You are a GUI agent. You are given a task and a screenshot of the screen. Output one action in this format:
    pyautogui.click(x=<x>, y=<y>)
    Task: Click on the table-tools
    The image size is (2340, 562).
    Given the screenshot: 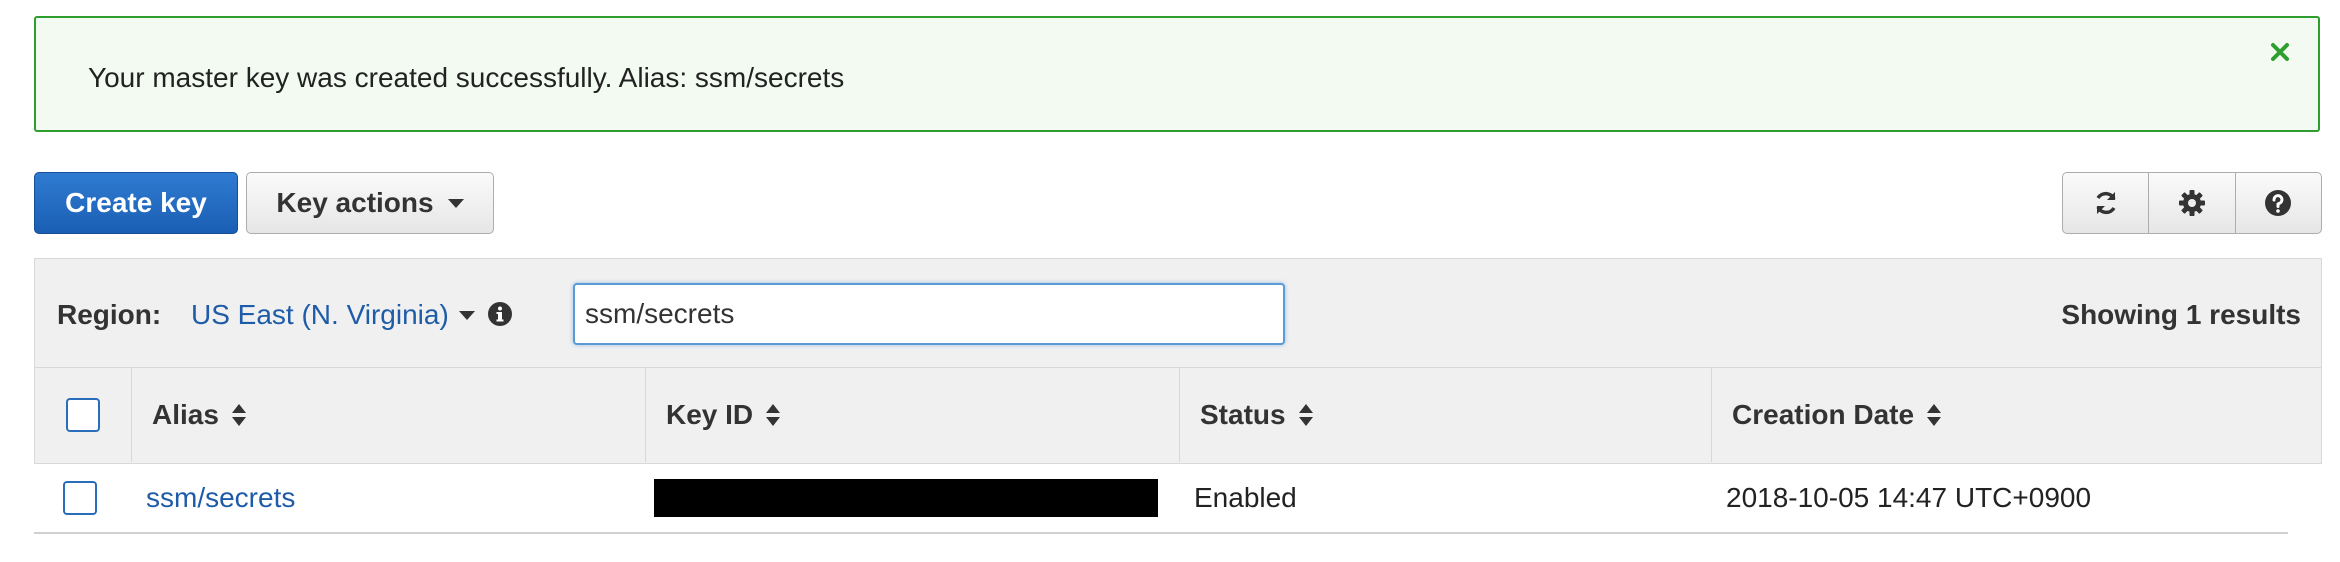 What is the action you would take?
    pyautogui.click(x=2192, y=203)
    